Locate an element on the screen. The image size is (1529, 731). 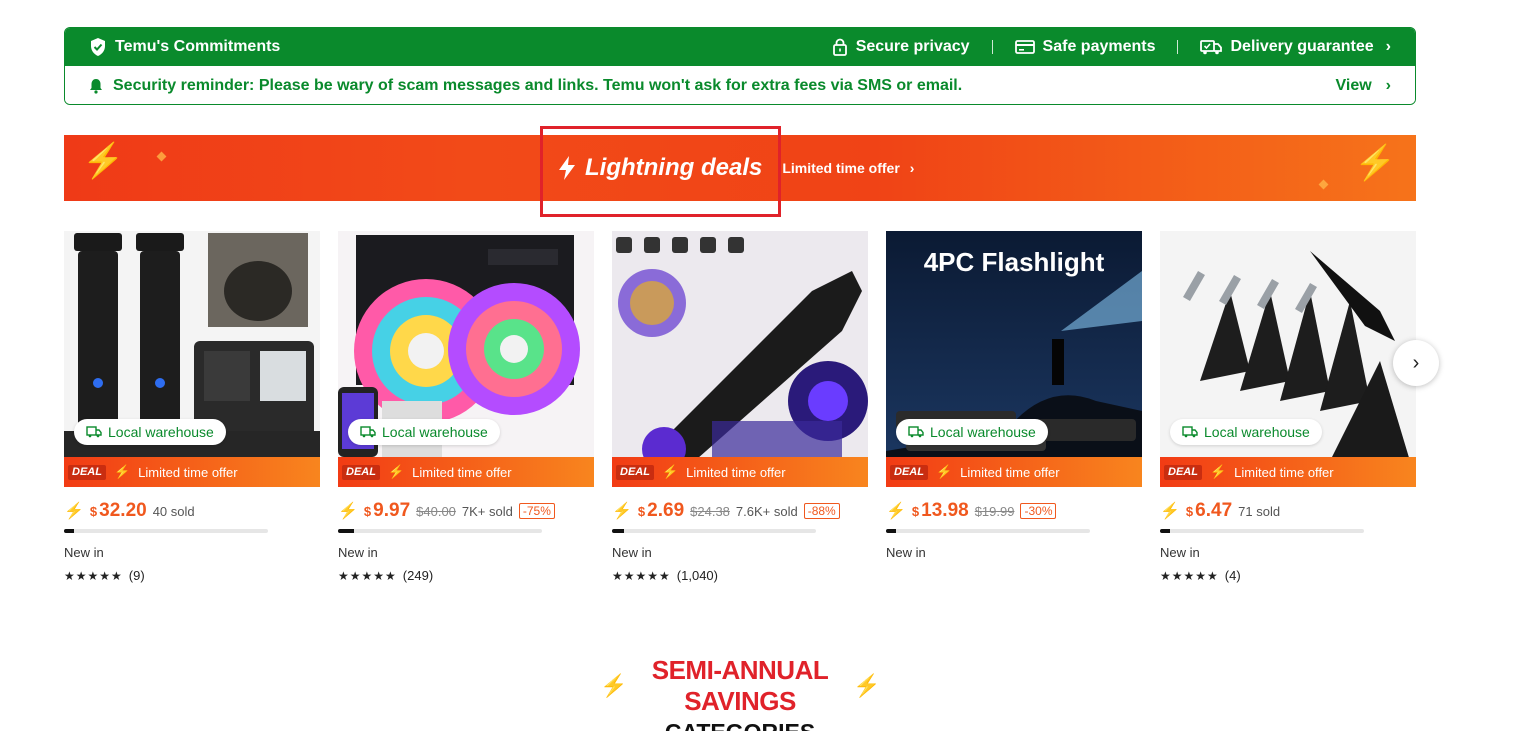
rating: ★★★★★ (249) is located at coordinates (466, 575).